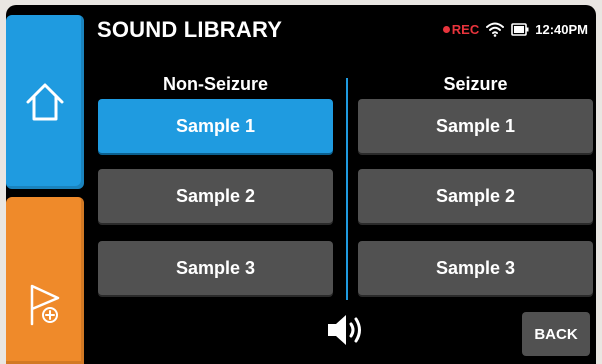 Image resolution: width=602 pixels, height=364 pixels. What do you see at coordinates (495, 29) in the screenshot?
I see `wifi-icon` at bounding box center [495, 29].